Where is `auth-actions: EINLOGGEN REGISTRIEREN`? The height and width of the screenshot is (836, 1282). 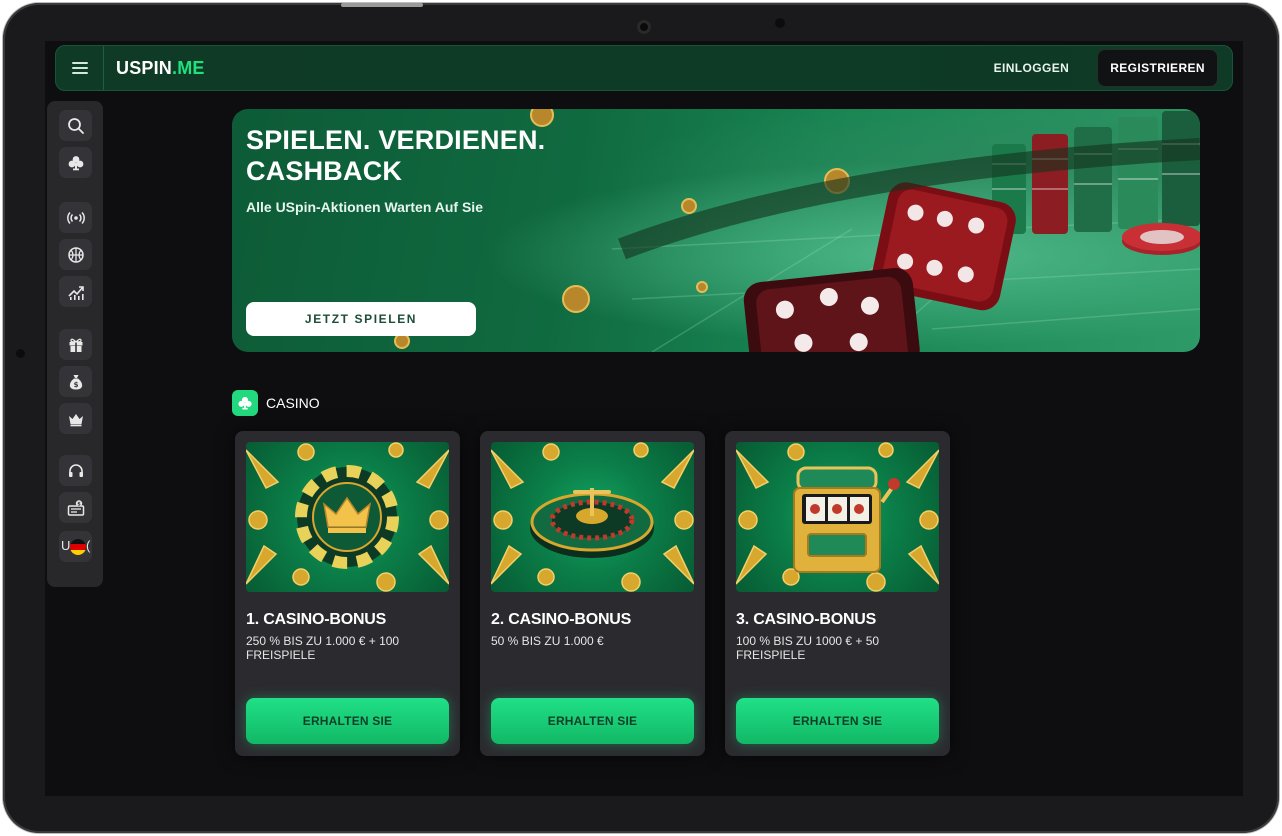
auth-actions: EINLOGGEN REGISTRIEREN is located at coordinates (1099, 68).